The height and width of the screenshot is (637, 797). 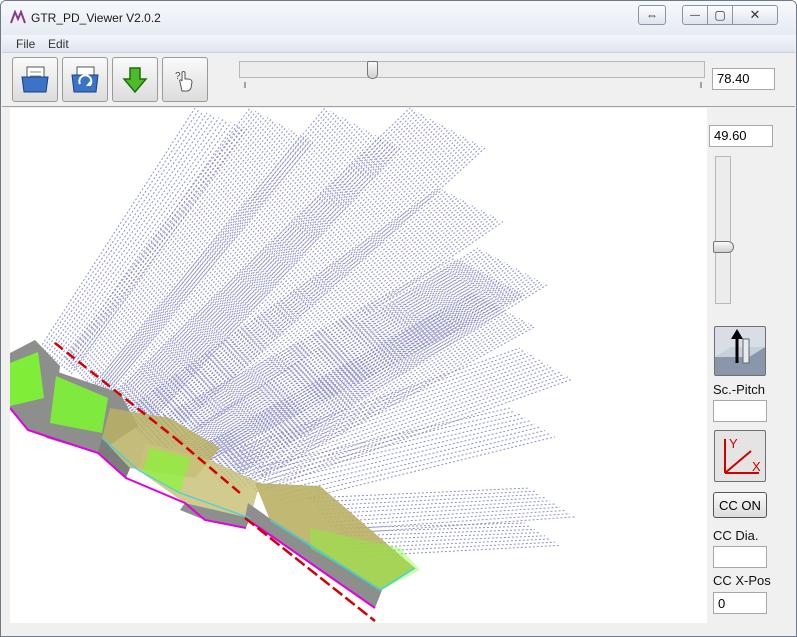 I want to click on status-strip, so click(x=398, y=629).